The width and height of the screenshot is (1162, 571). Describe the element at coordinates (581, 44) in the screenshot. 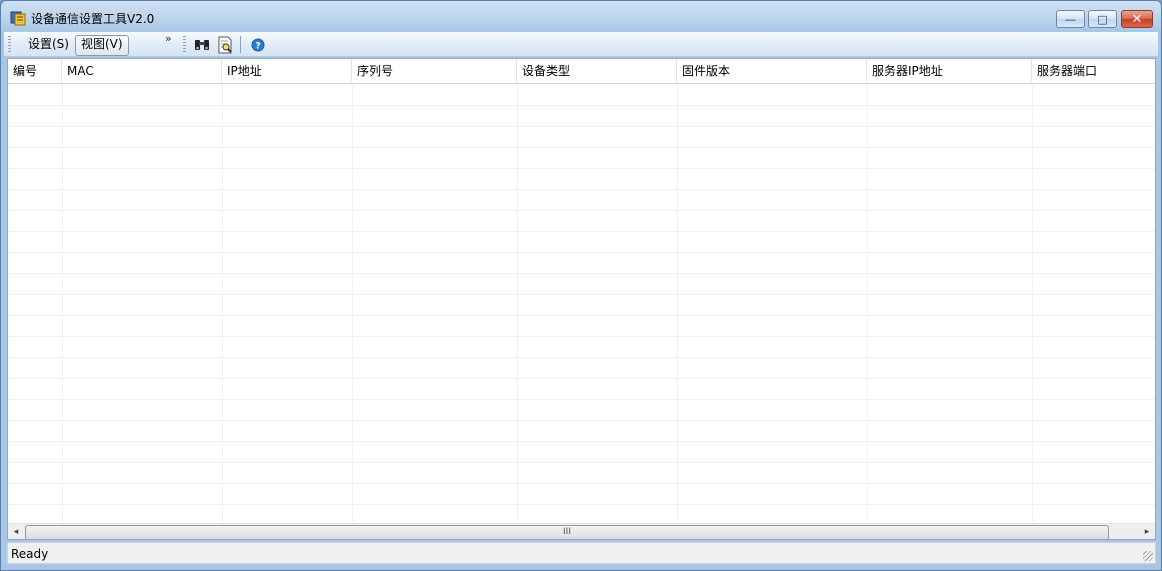

I see `toolbar: 设置(S) 视图(V) » ?` at that location.